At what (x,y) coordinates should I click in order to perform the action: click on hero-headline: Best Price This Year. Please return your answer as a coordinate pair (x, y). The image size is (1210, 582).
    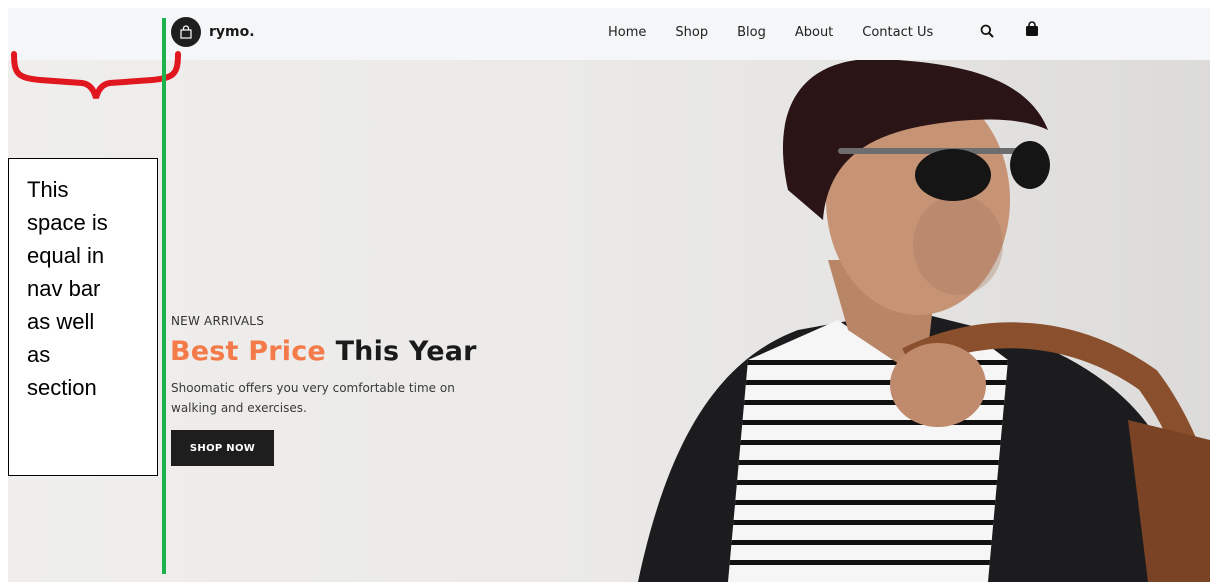
    Looking at the image, I should click on (323, 351).